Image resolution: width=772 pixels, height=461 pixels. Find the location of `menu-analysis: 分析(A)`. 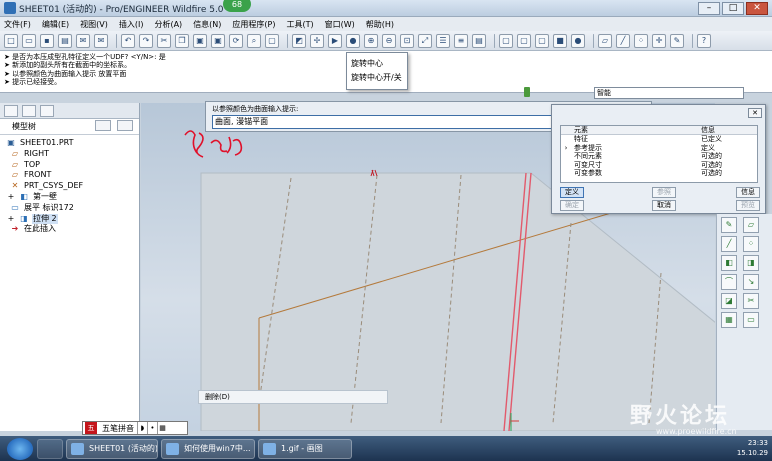

menu-analysis: 分析(A) is located at coordinates (168, 24).